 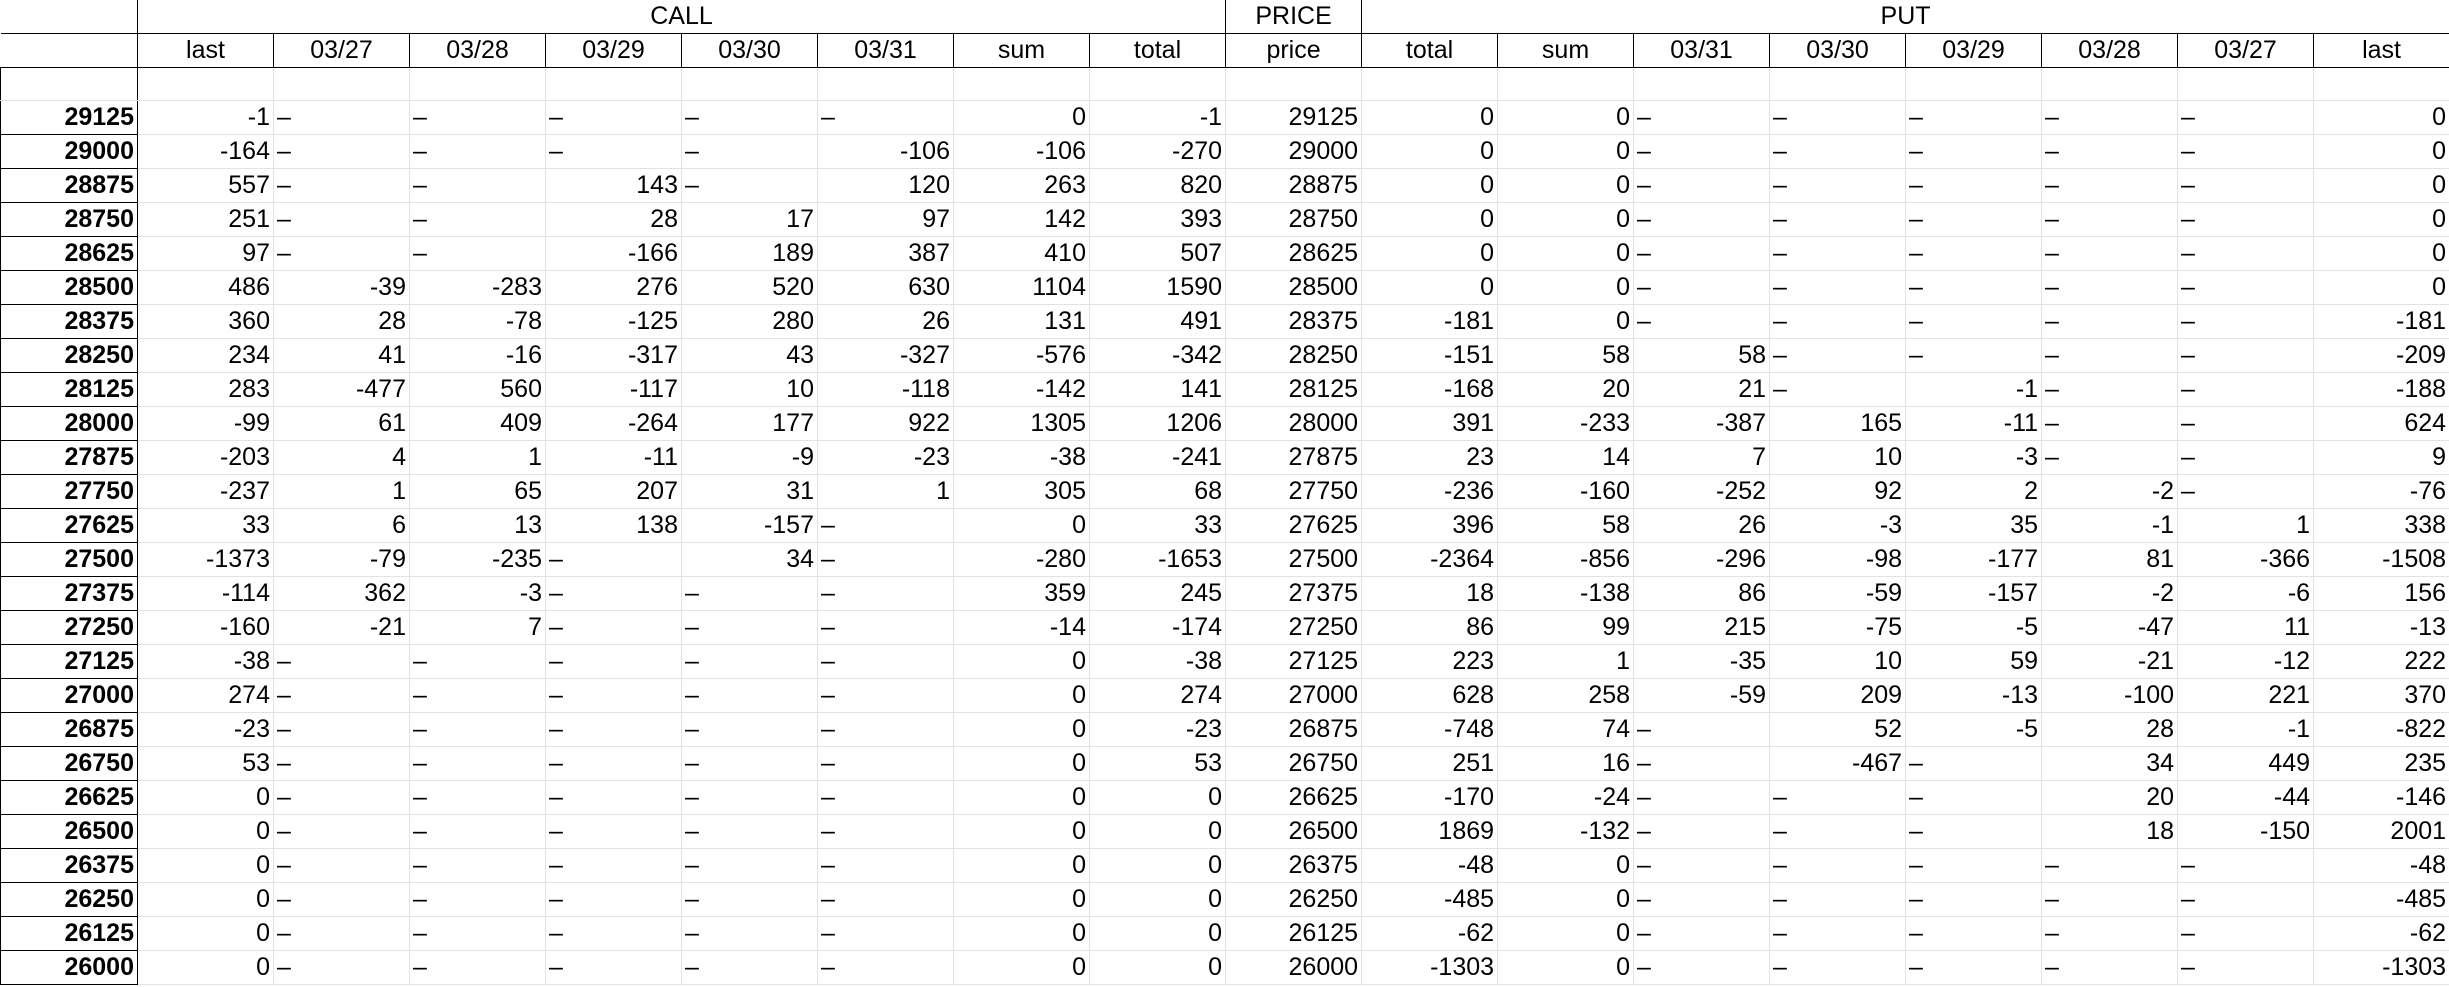 What do you see at coordinates (205, 117) in the screenshot?
I see `data-cell: -1` at bounding box center [205, 117].